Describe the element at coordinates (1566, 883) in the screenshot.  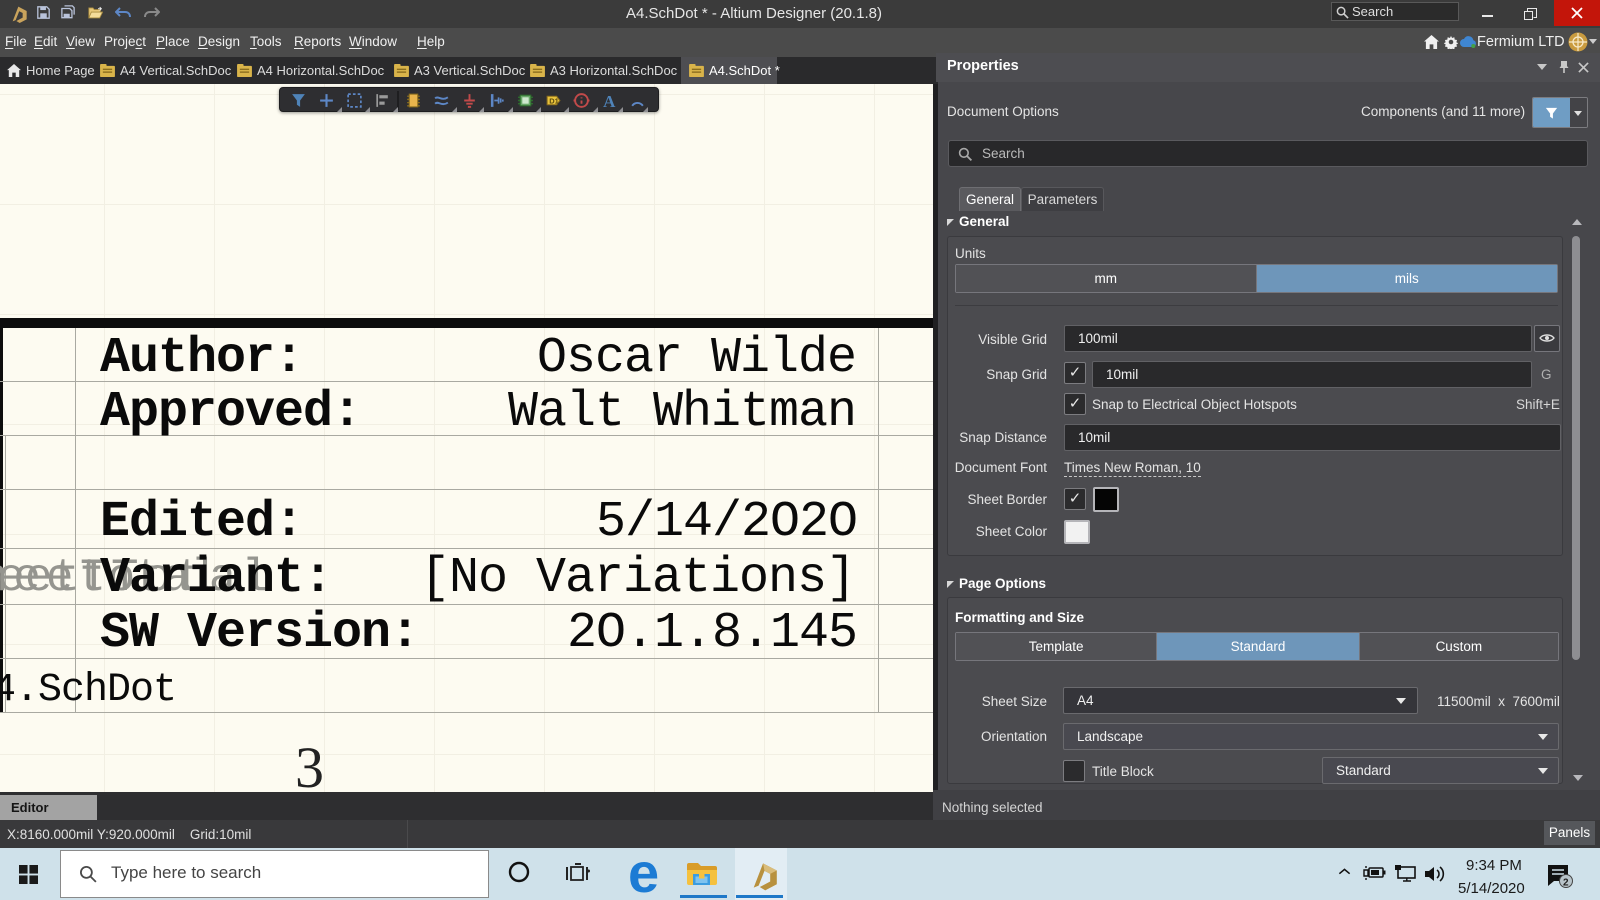
I see `svg-text: 2` at that location.